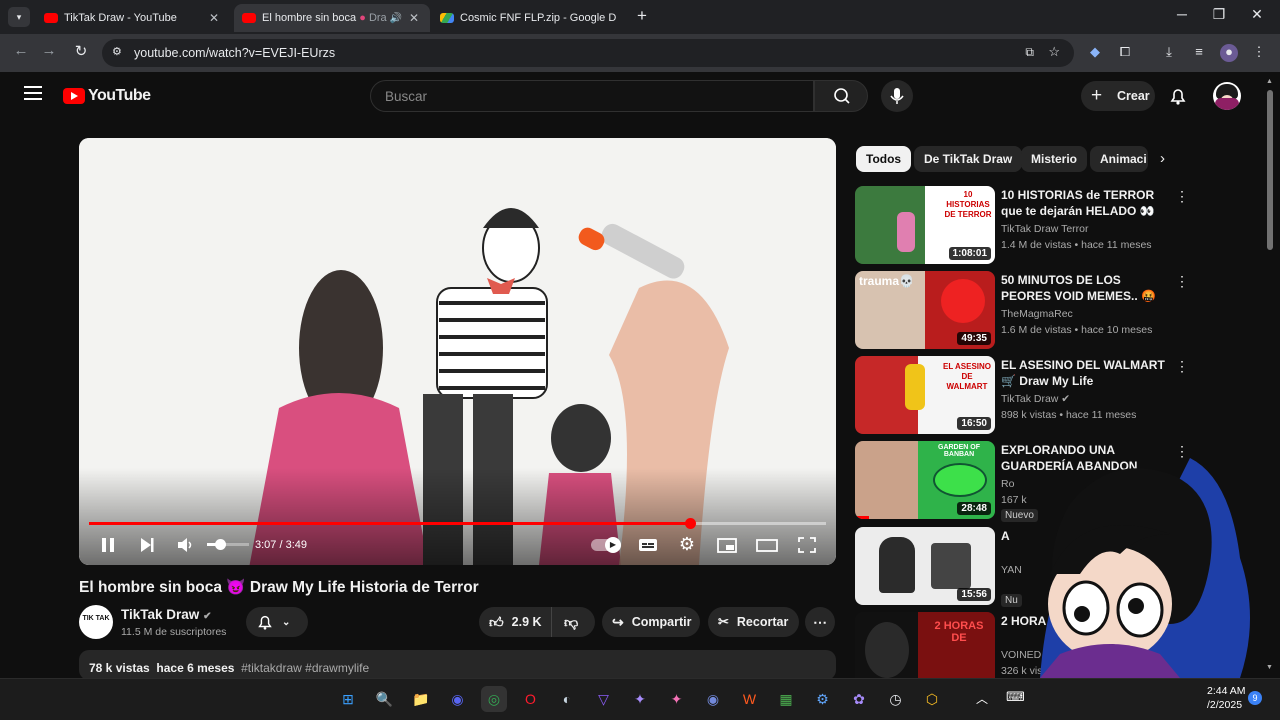 This screenshot has width=1280, height=720. I want to click on mute-button, so click(185, 545).